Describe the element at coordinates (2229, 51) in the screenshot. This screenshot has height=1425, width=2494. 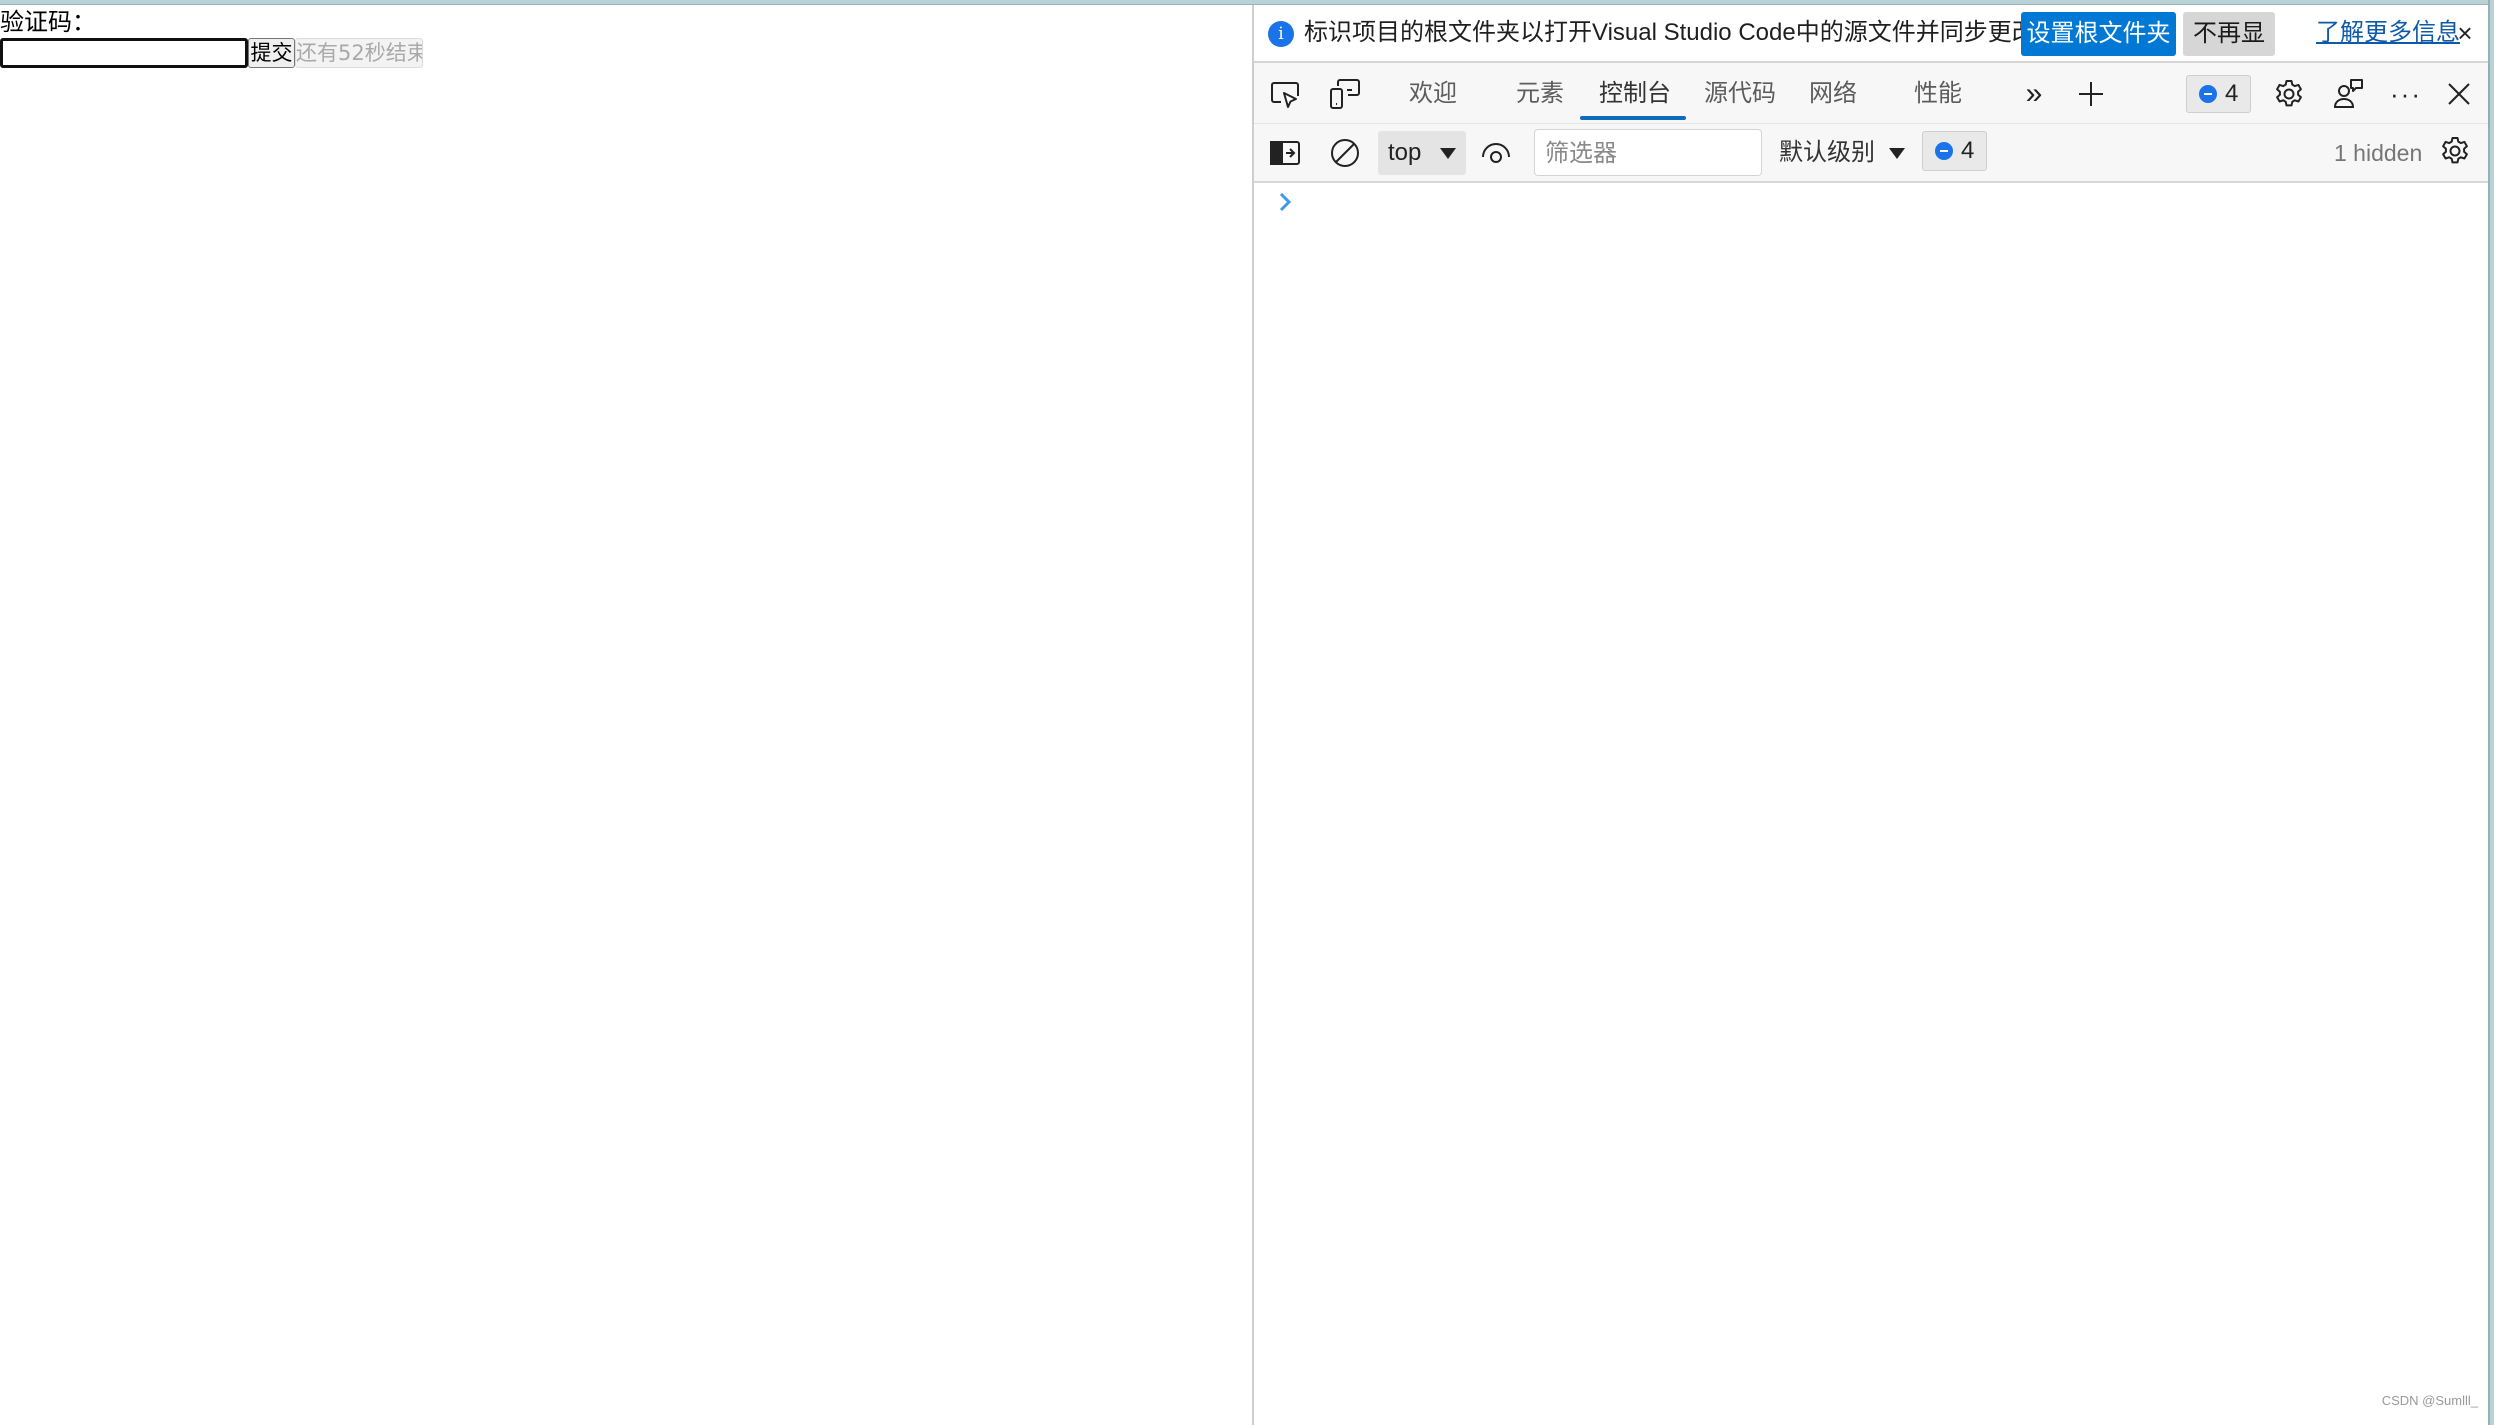
I see `dont-show-again-button: 不再显示` at that location.